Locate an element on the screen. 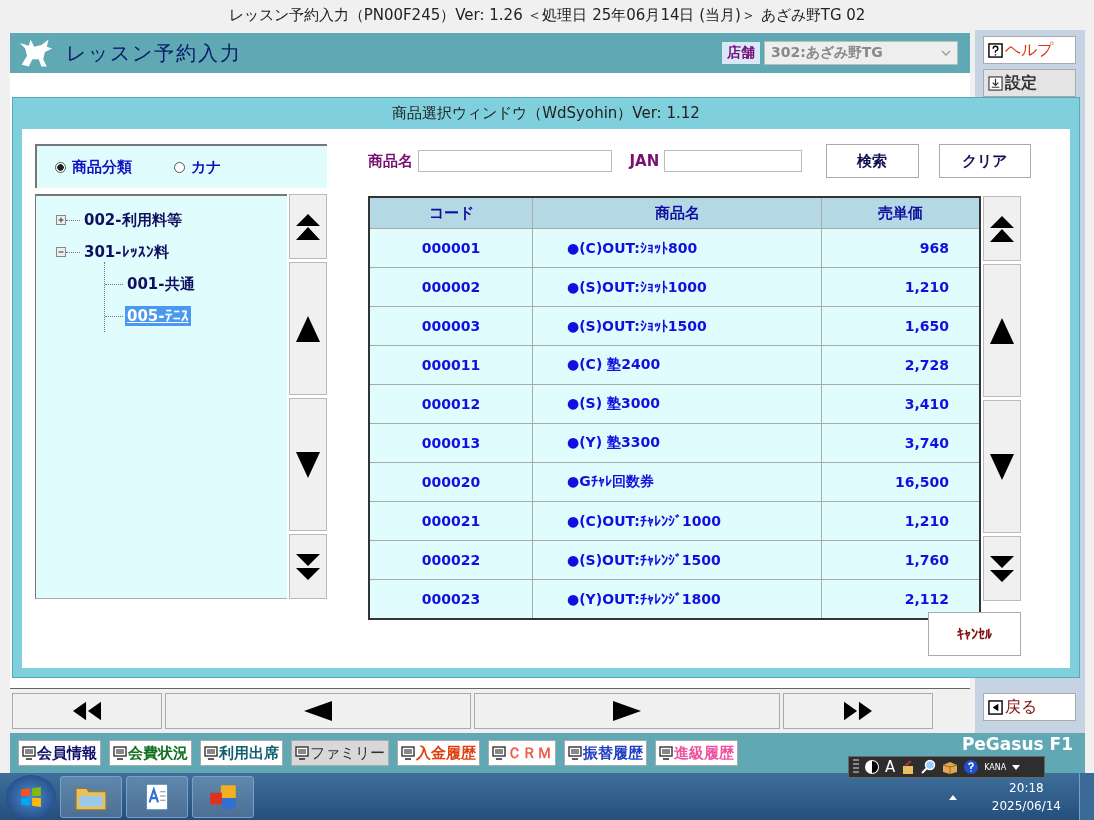  double-triangle-right-icon is located at coordinates (858, 711).